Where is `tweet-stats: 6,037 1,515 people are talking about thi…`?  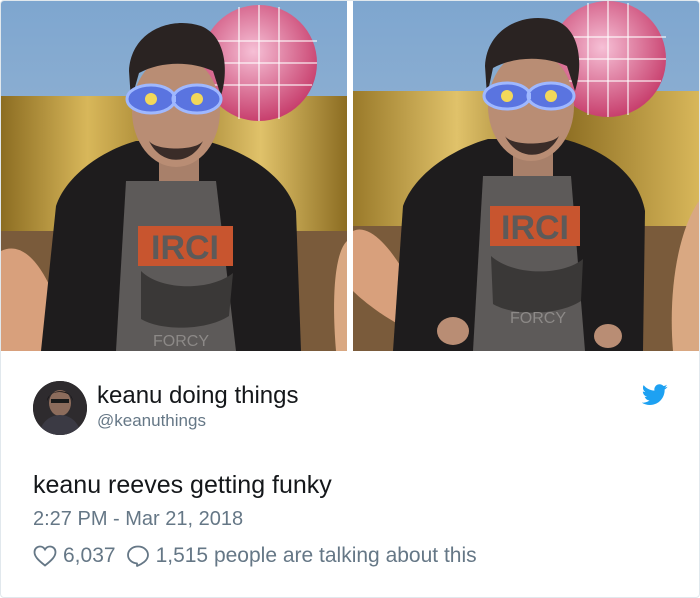
tweet-stats: 6,037 1,515 people are talking about thi… is located at coordinates (255, 556).